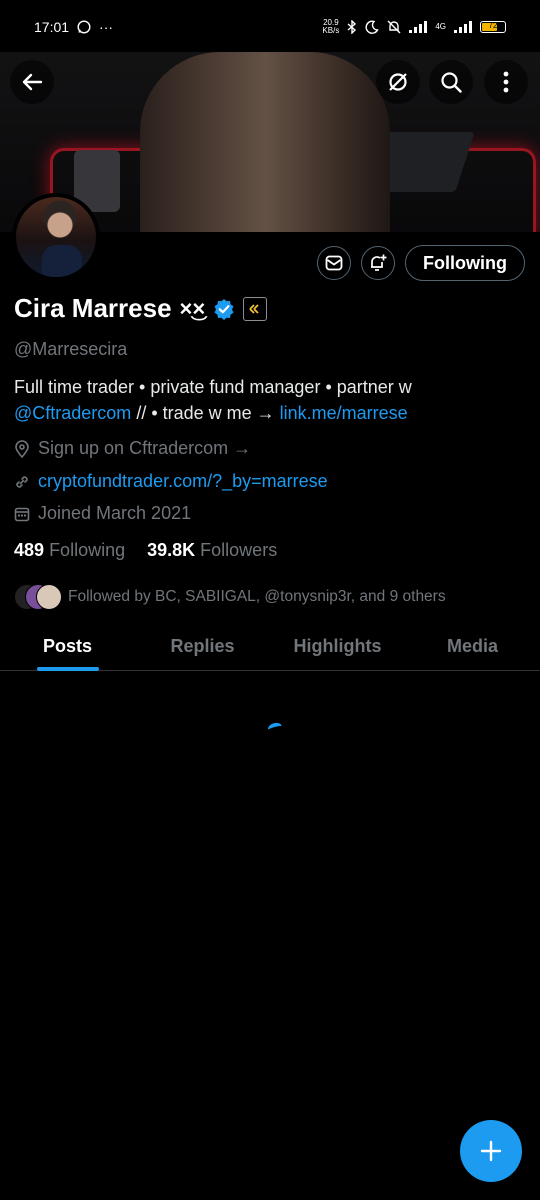  I want to click on tab-media: Media, so click(472, 646).